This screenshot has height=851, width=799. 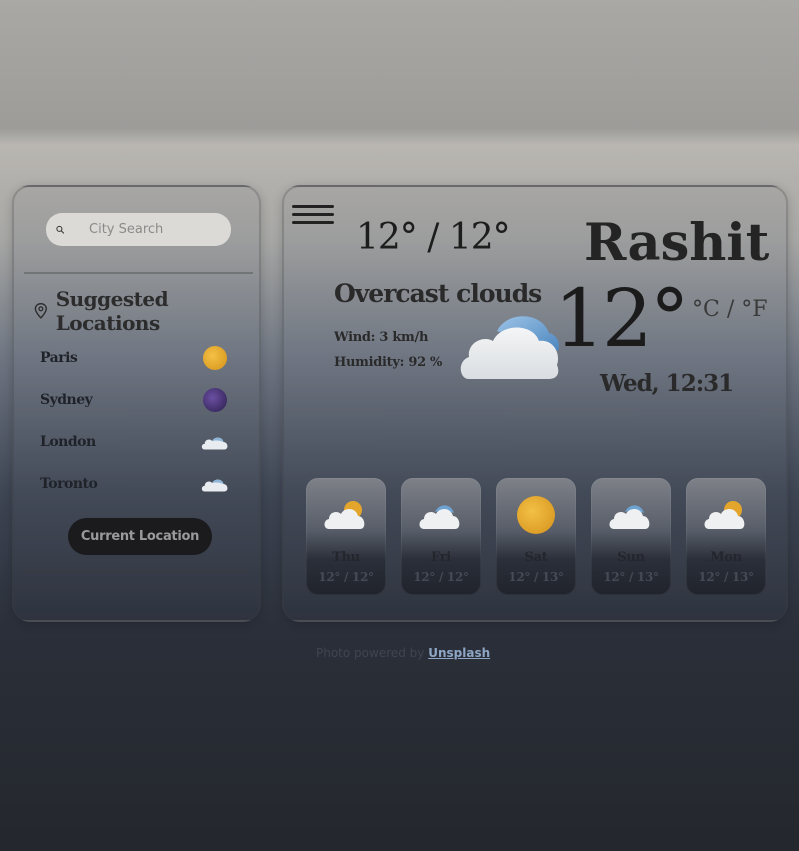 What do you see at coordinates (677, 243) in the screenshot?
I see `city-name: Rashit` at bounding box center [677, 243].